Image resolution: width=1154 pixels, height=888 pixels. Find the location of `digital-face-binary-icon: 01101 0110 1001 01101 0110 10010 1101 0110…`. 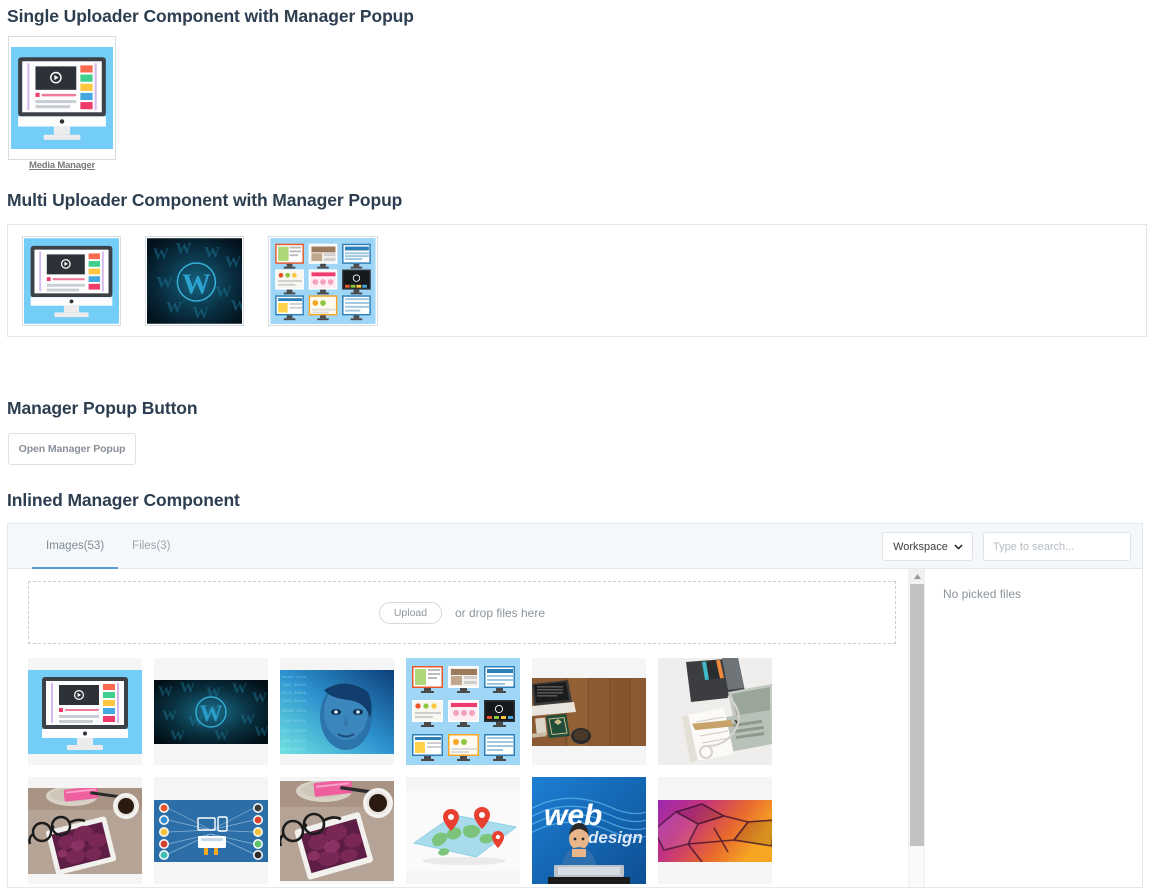

digital-face-binary-icon: 01101 0110 1001 01101 0110 10010 1101 0110… is located at coordinates (337, 711).